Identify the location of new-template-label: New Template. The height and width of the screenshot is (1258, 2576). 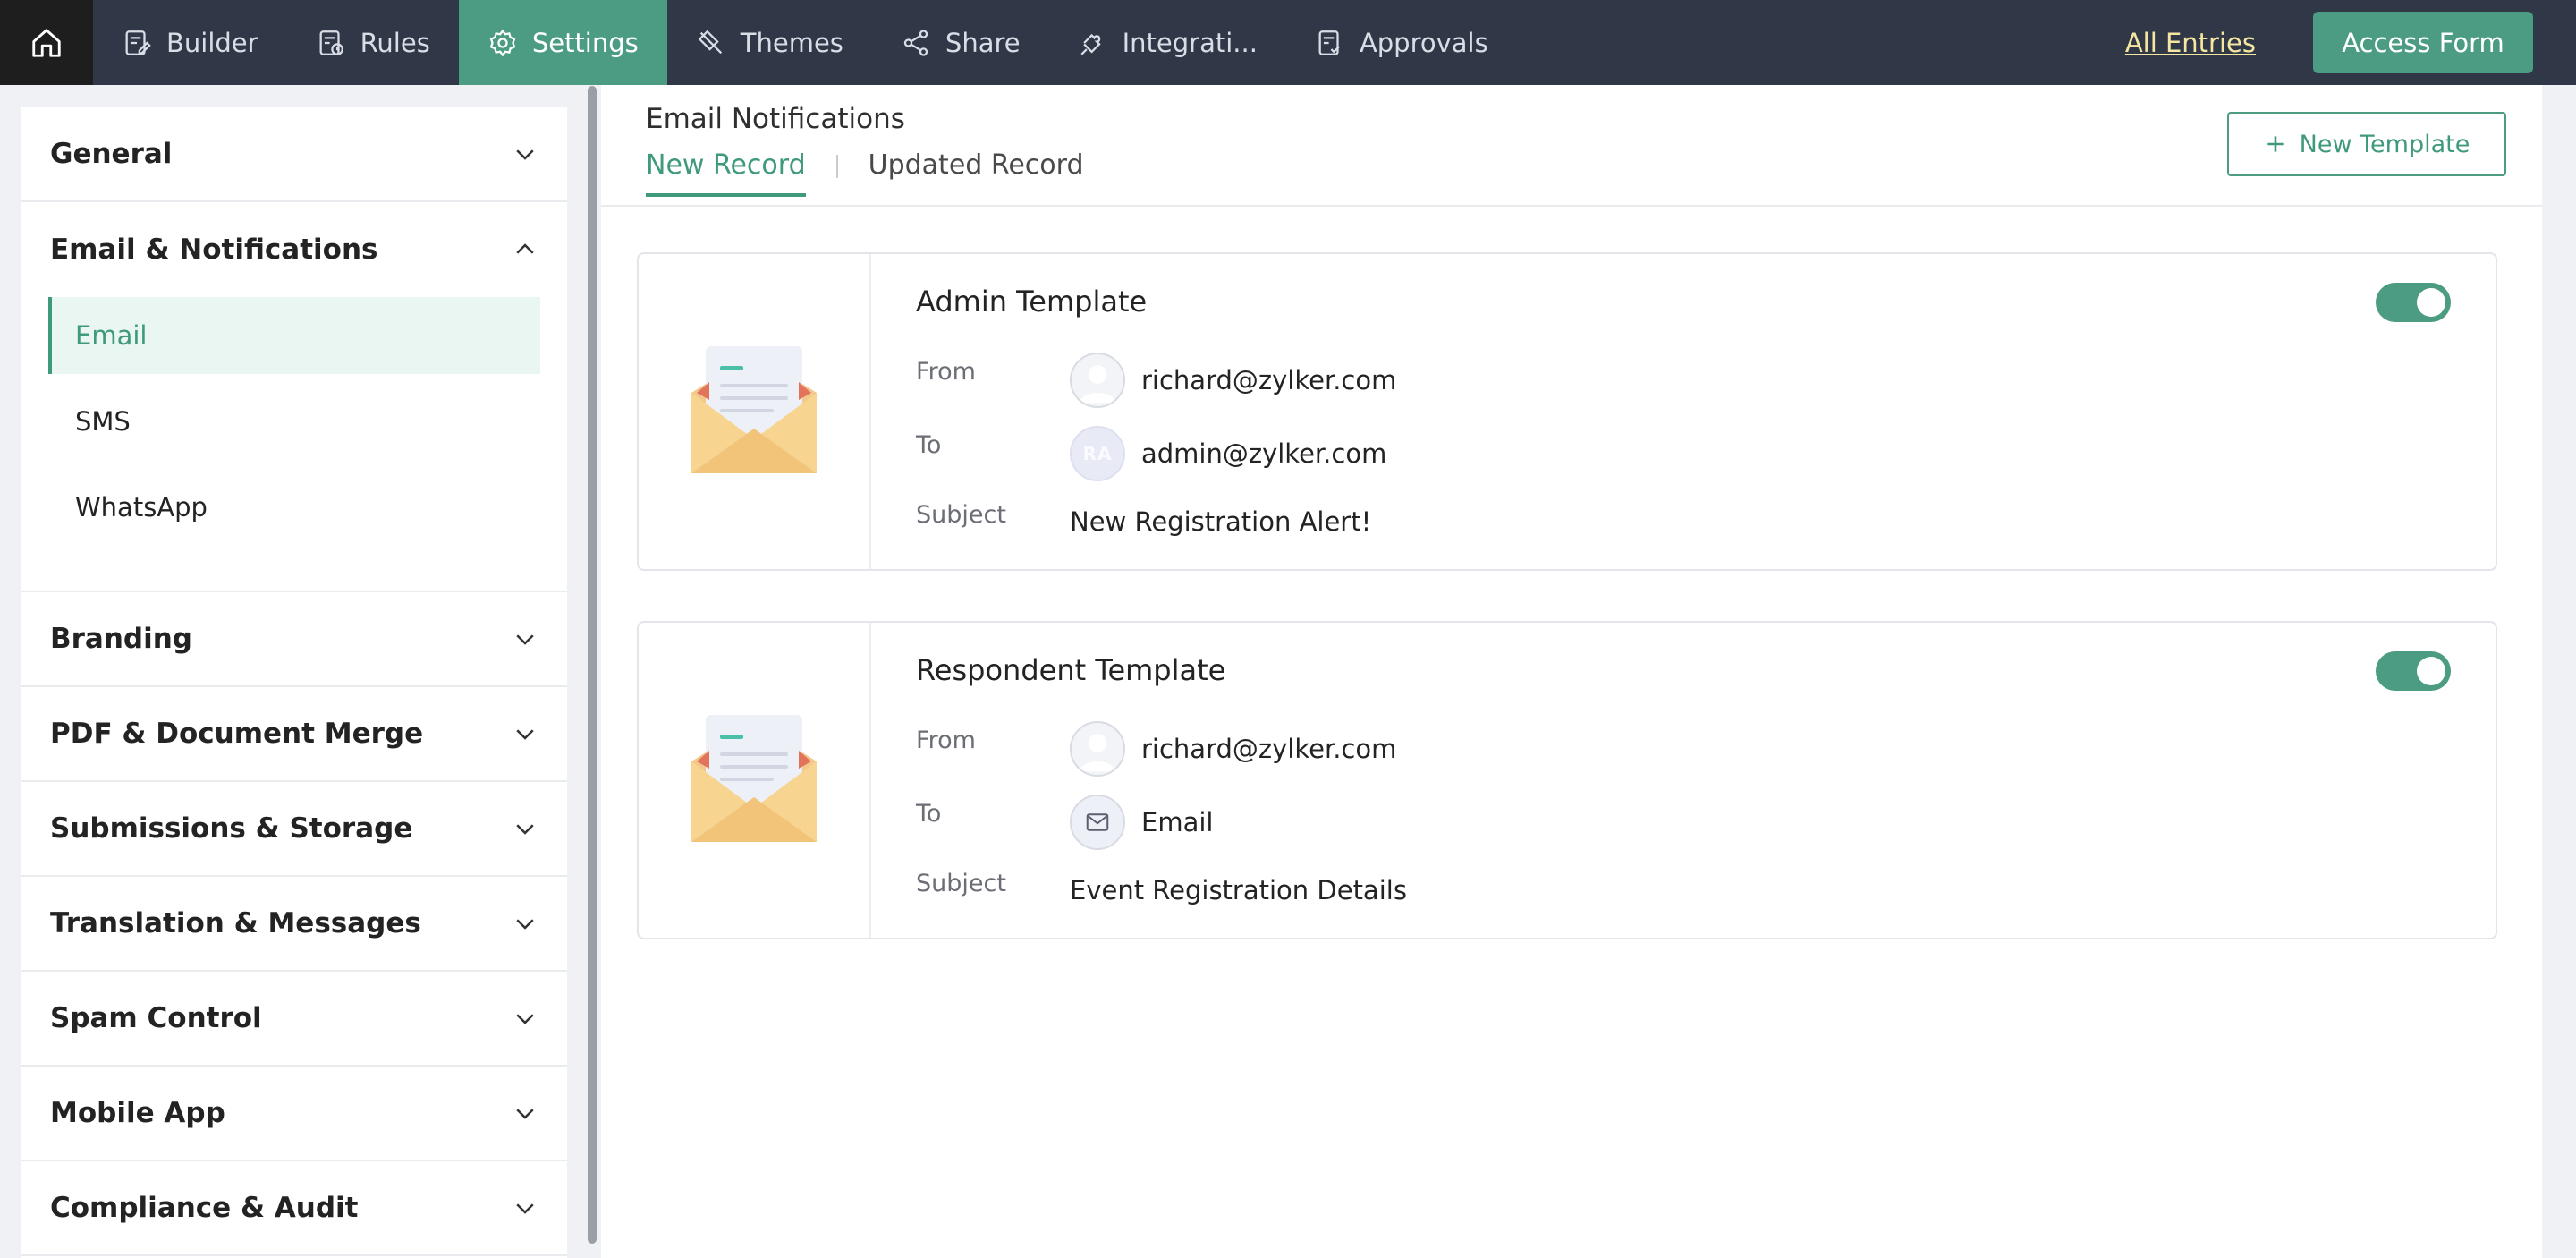
(2384, 144).